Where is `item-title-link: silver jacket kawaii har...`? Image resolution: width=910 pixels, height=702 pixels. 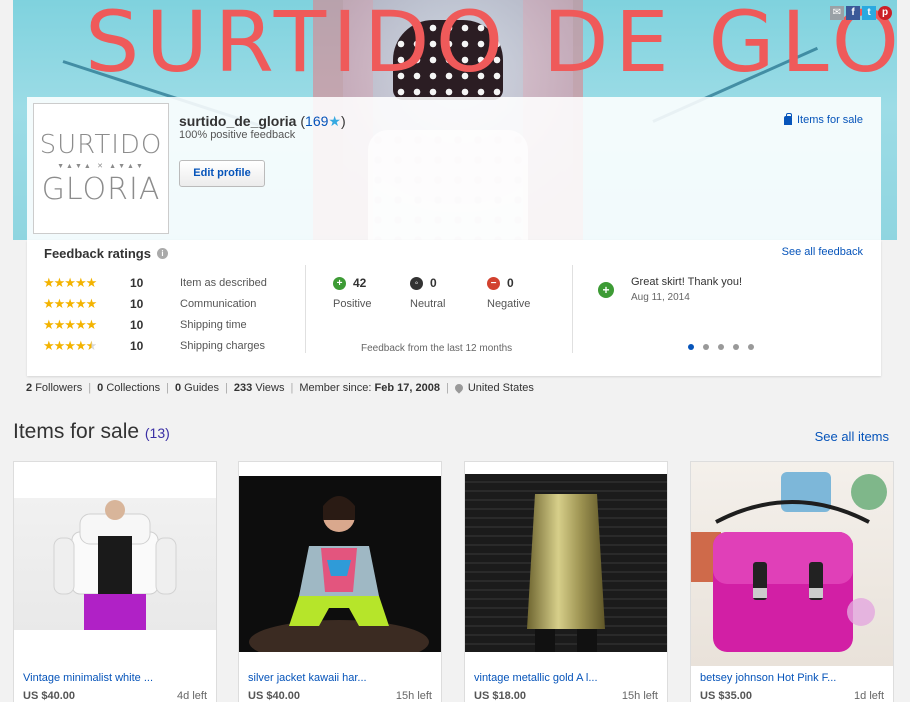
item-title-link: silver jacket kawaii har... is located at coordinates (307, 678).